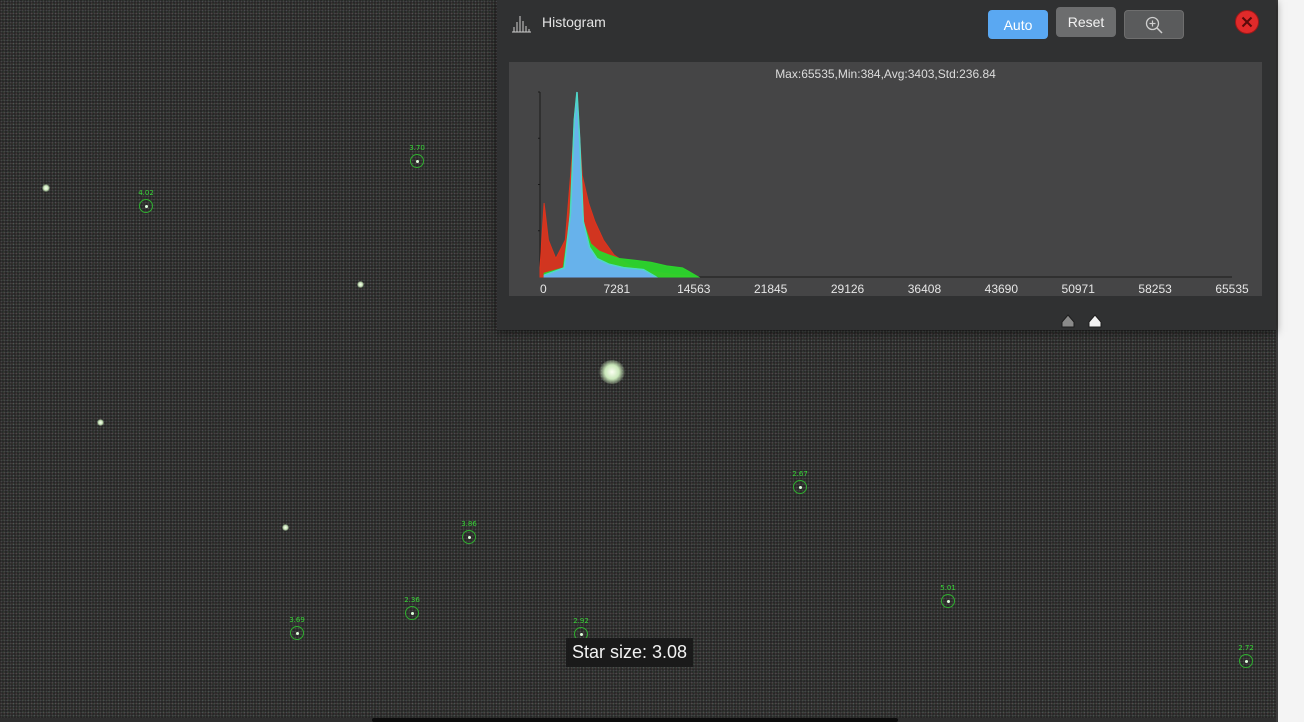 This screenshot has width=1304, height=722. I want to click on star-size-label: 3.69, so click(297, 620).